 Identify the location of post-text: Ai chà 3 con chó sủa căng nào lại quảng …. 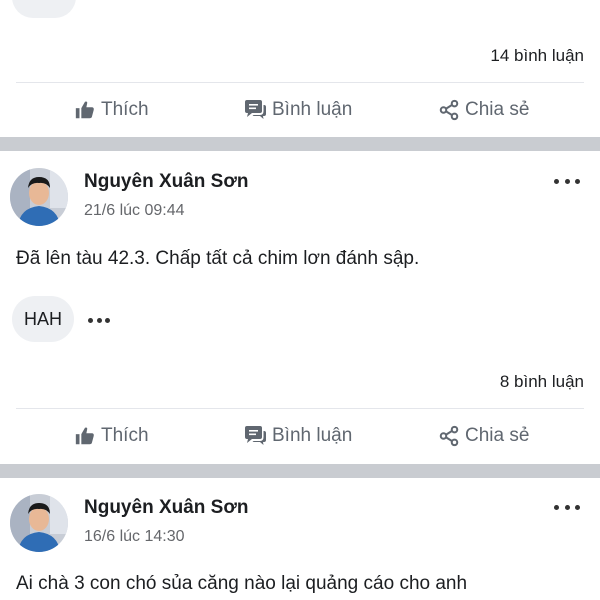
(242, 583).